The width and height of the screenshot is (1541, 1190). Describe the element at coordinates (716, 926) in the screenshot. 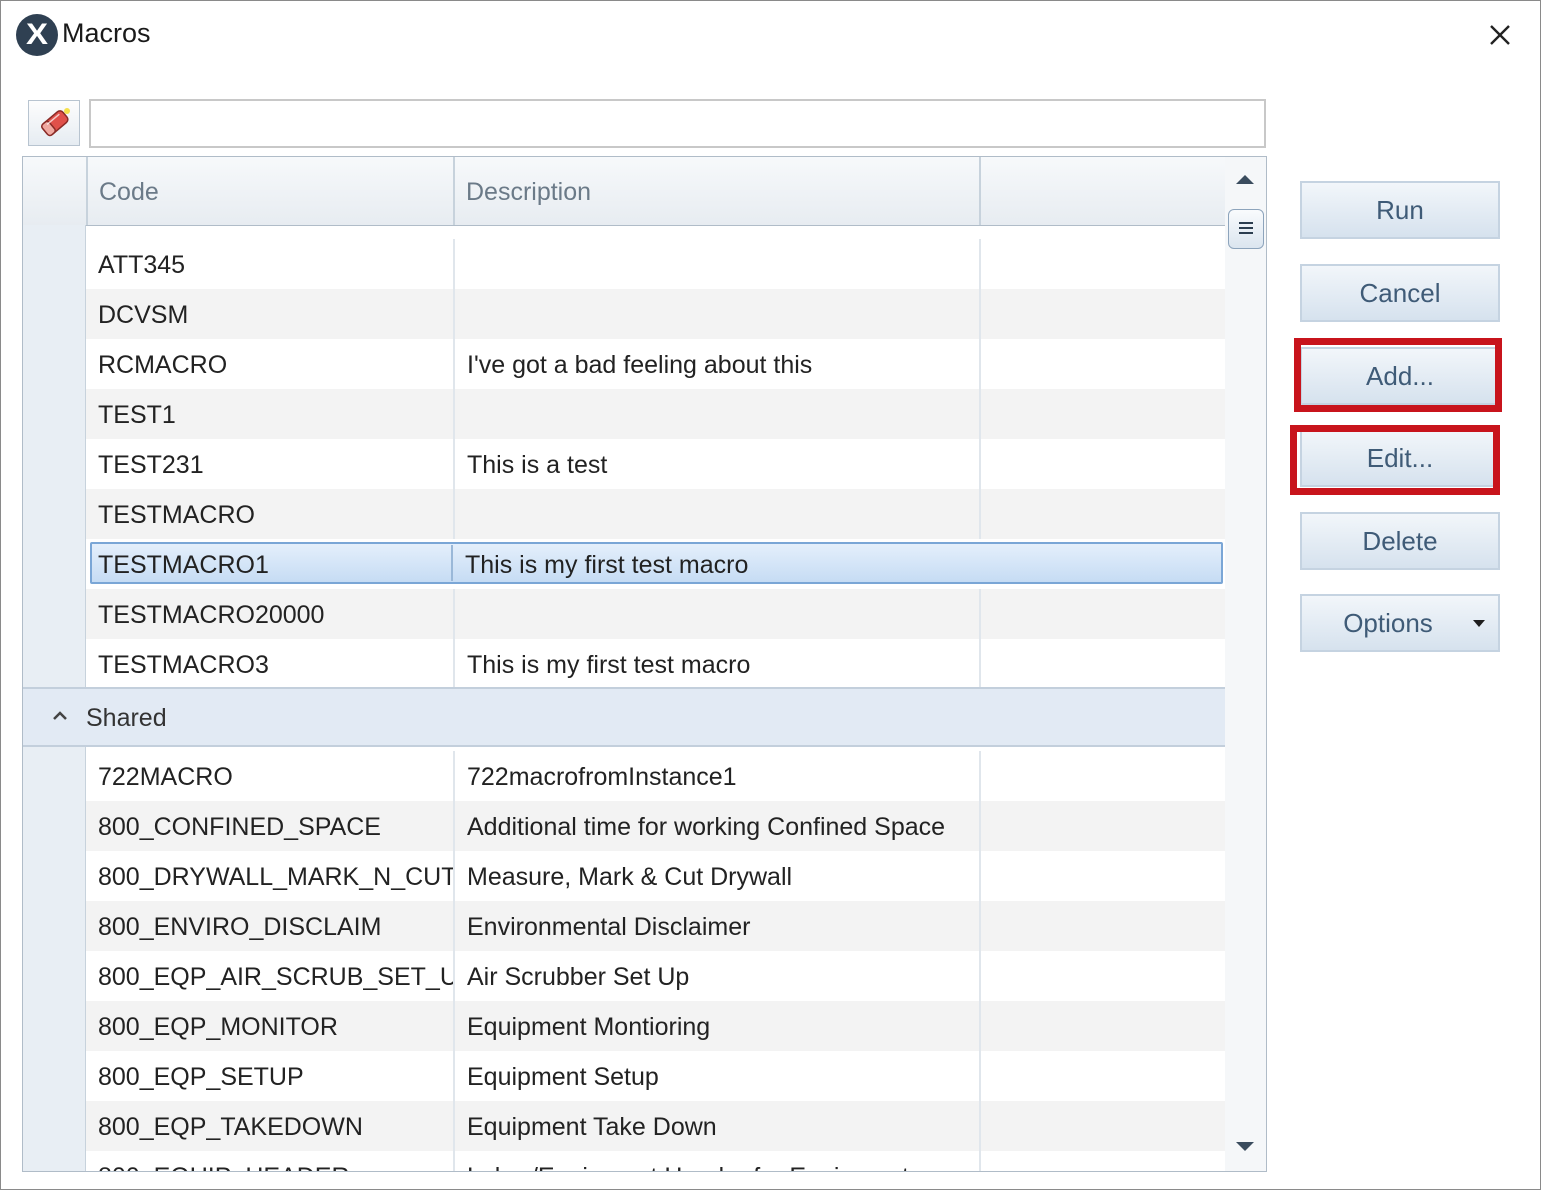

I see `cell-description: Environmental Disclaimer` at that location.